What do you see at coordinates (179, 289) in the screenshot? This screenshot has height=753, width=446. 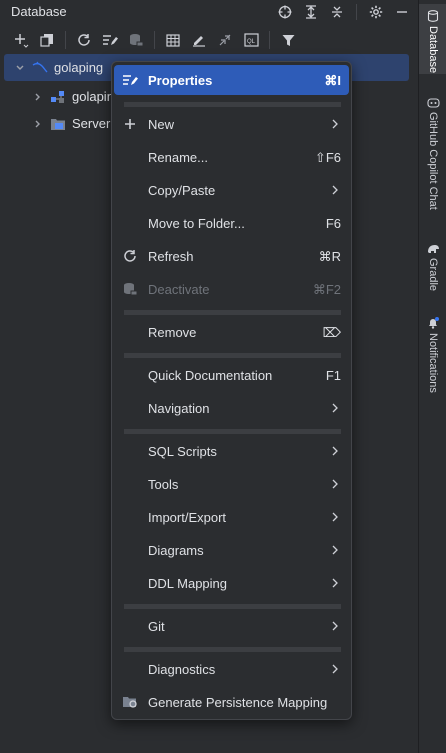 I see `menu-item-label: Deactivate` at bounding box center [179, 289].